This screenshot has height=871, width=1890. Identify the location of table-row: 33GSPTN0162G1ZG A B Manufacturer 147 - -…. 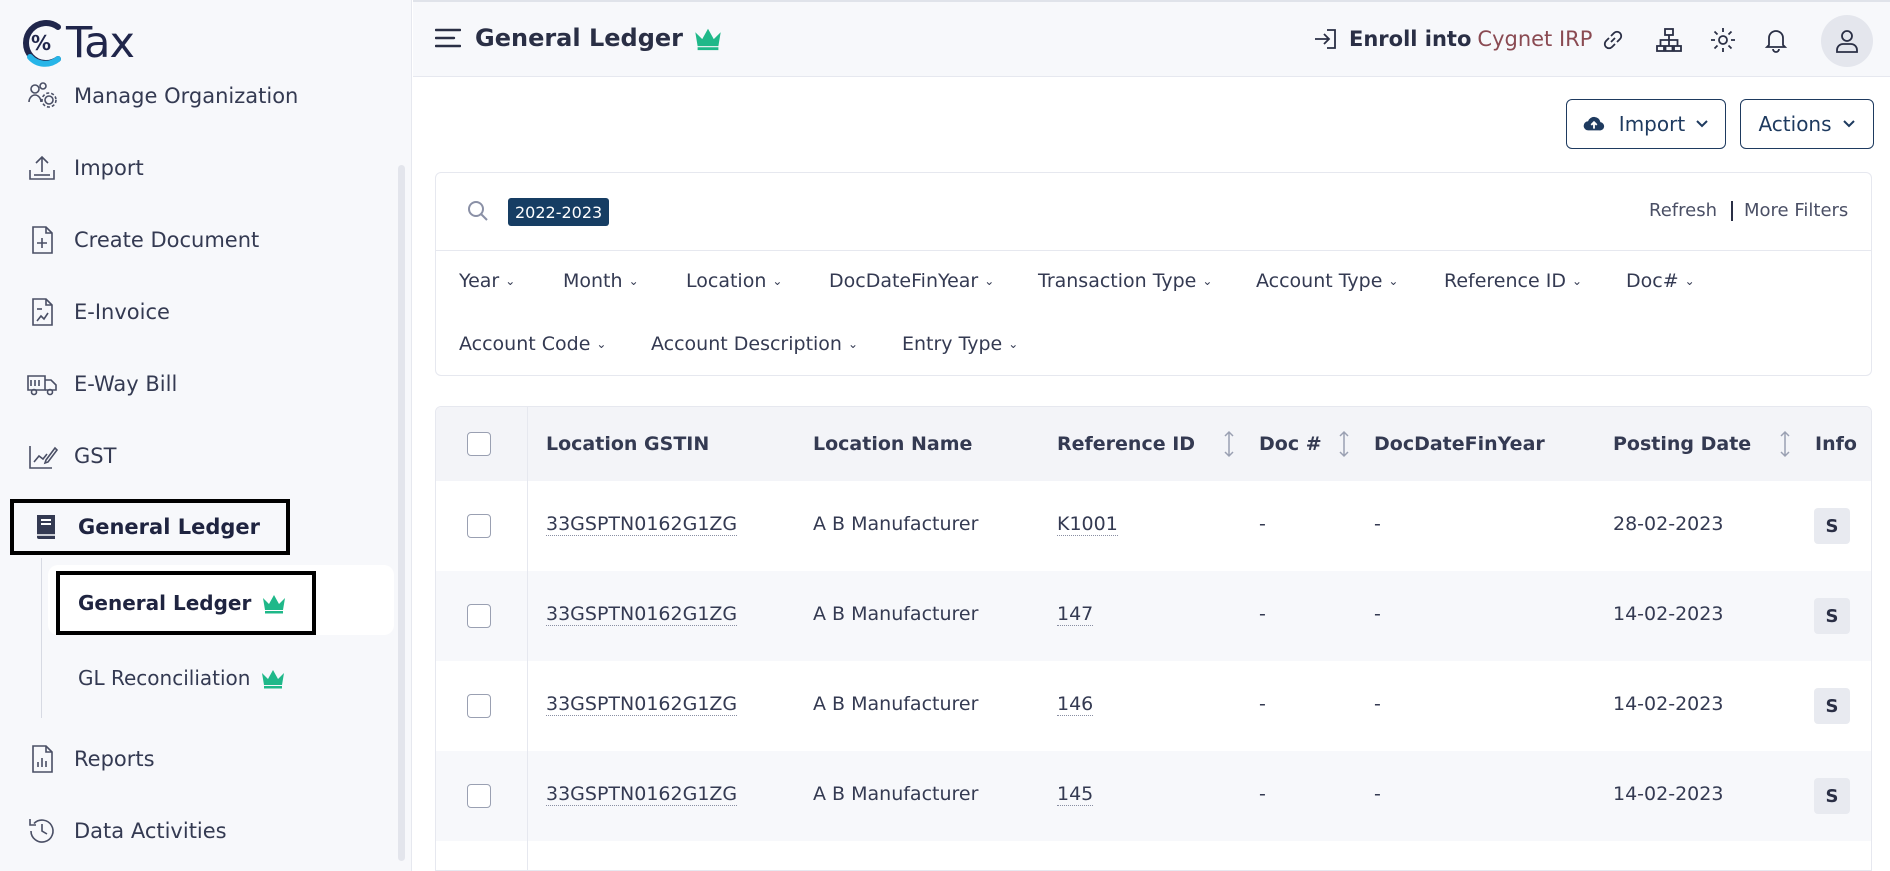
(1153, 616).